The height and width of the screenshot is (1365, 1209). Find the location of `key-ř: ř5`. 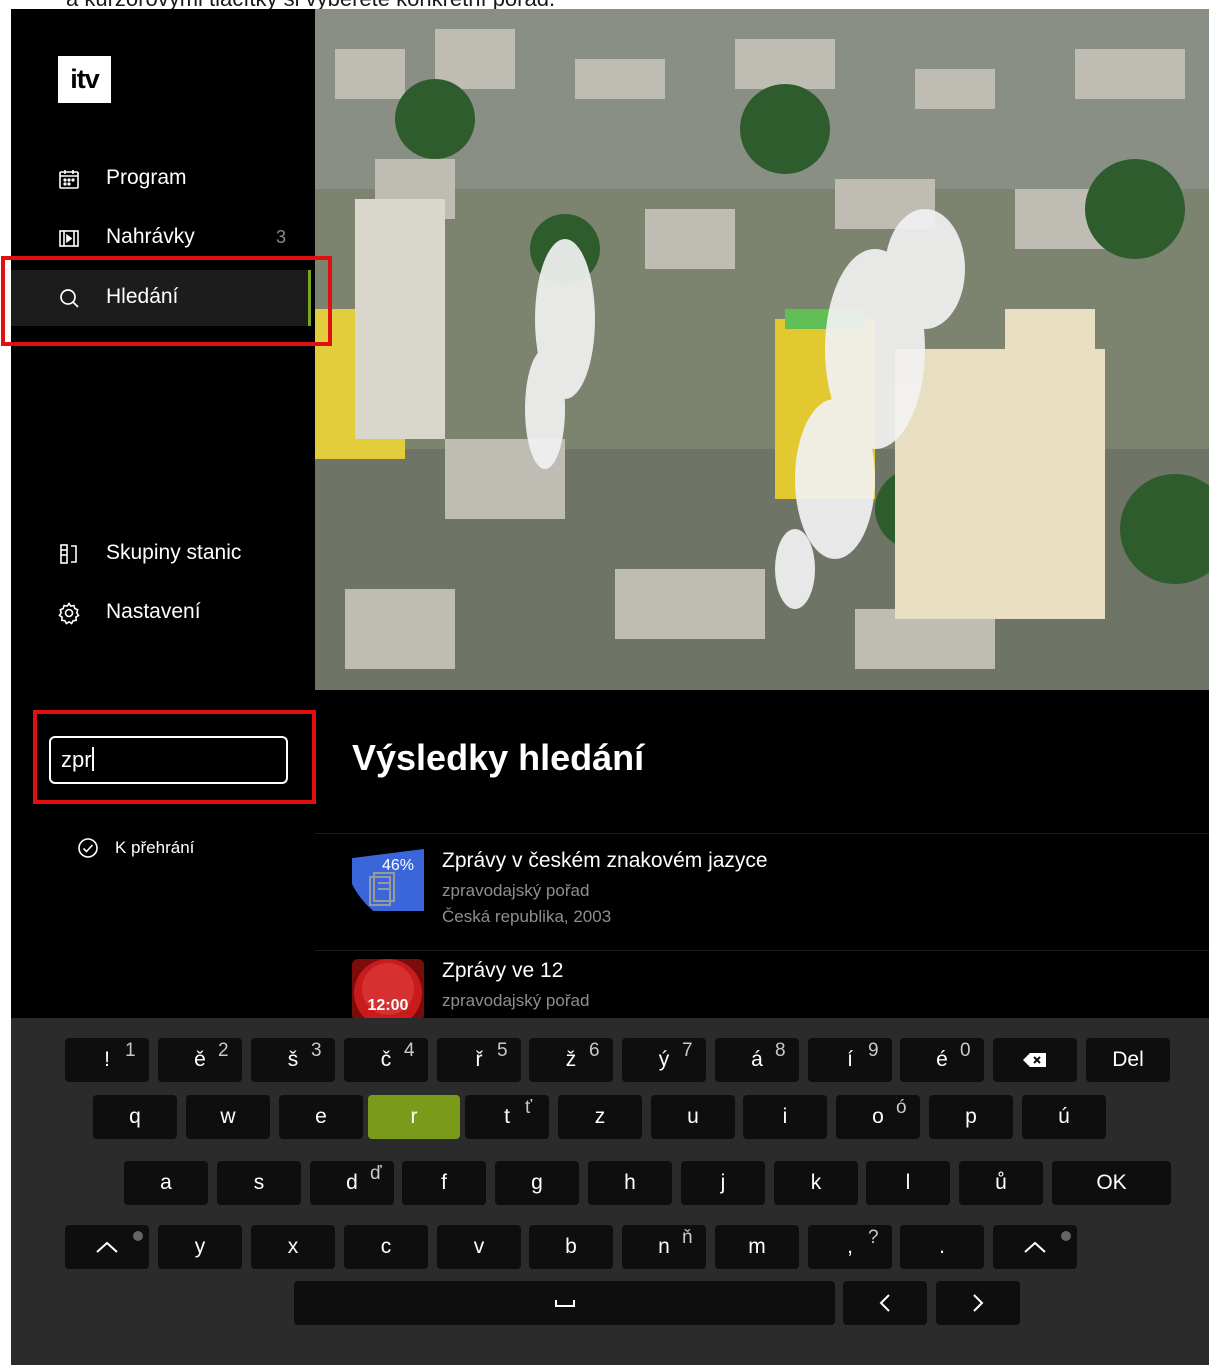

key-ř: ř5 is located at coordinates (479, 1060).